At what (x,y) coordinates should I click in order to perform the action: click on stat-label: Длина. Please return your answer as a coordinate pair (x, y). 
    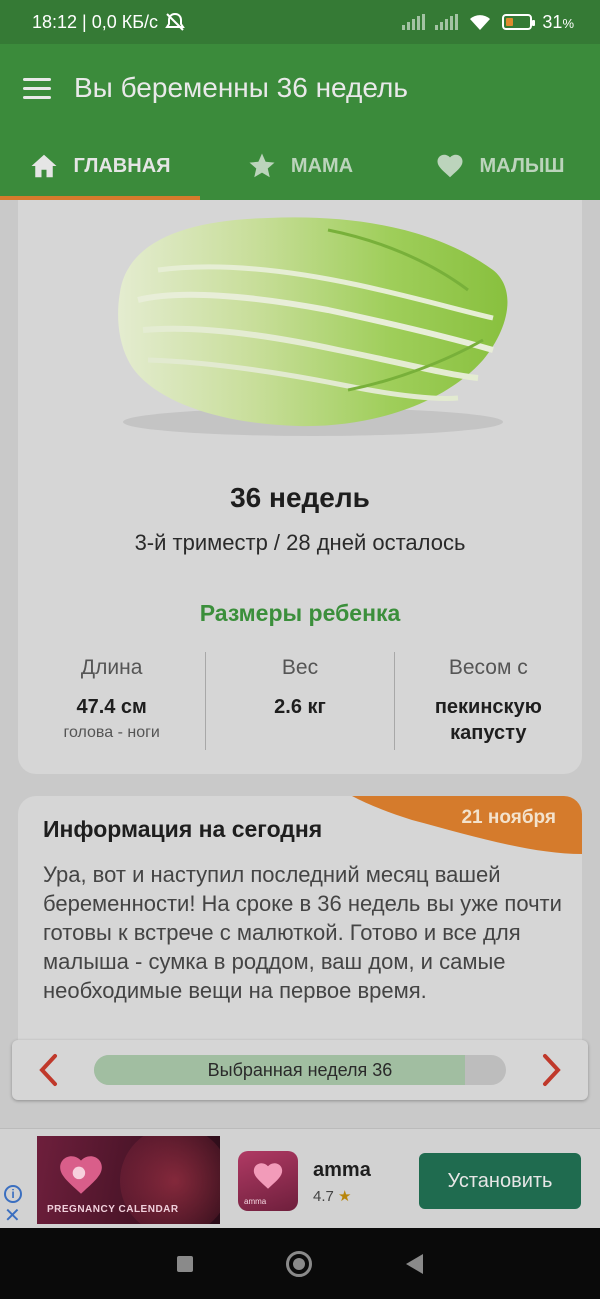
    Looking at the image, I should click on (111, 667).